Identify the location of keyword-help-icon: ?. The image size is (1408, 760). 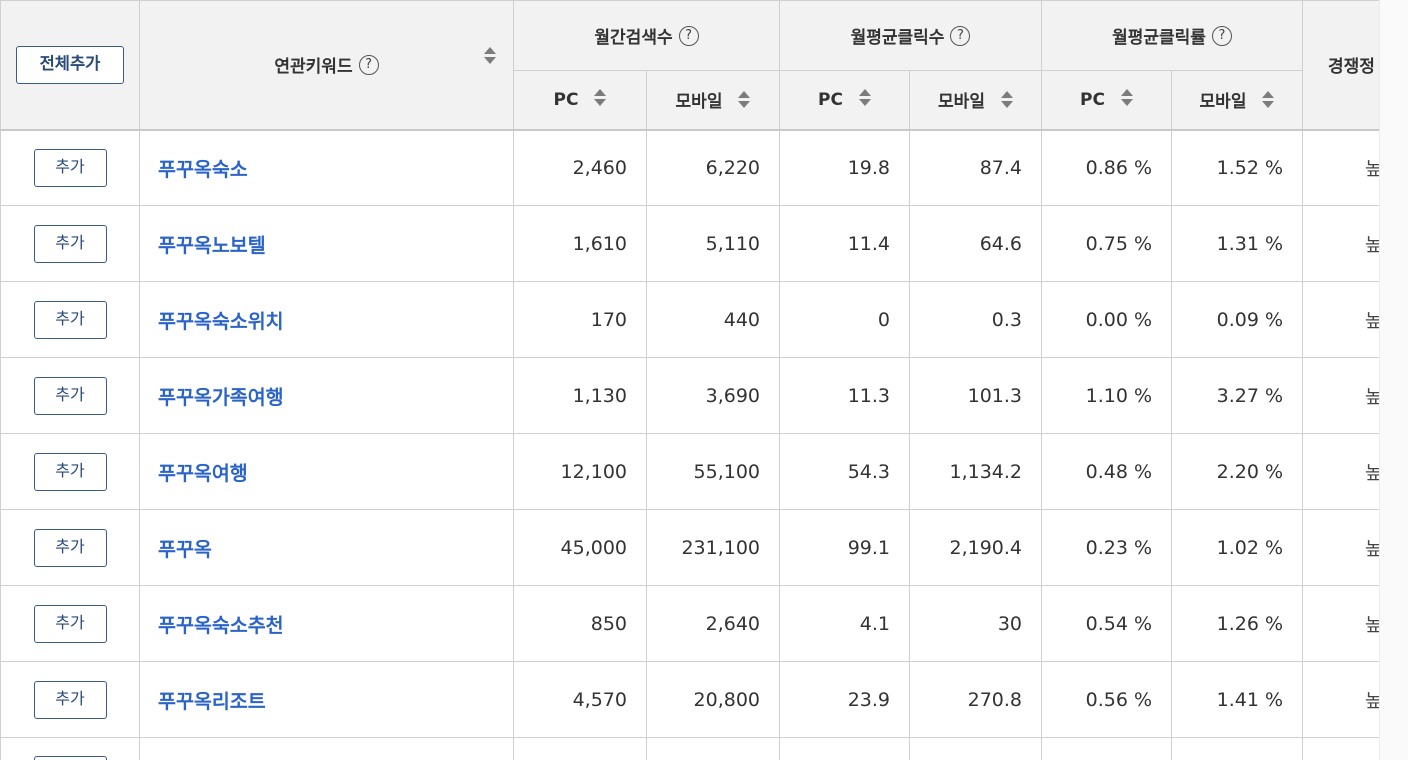
(368, 65).